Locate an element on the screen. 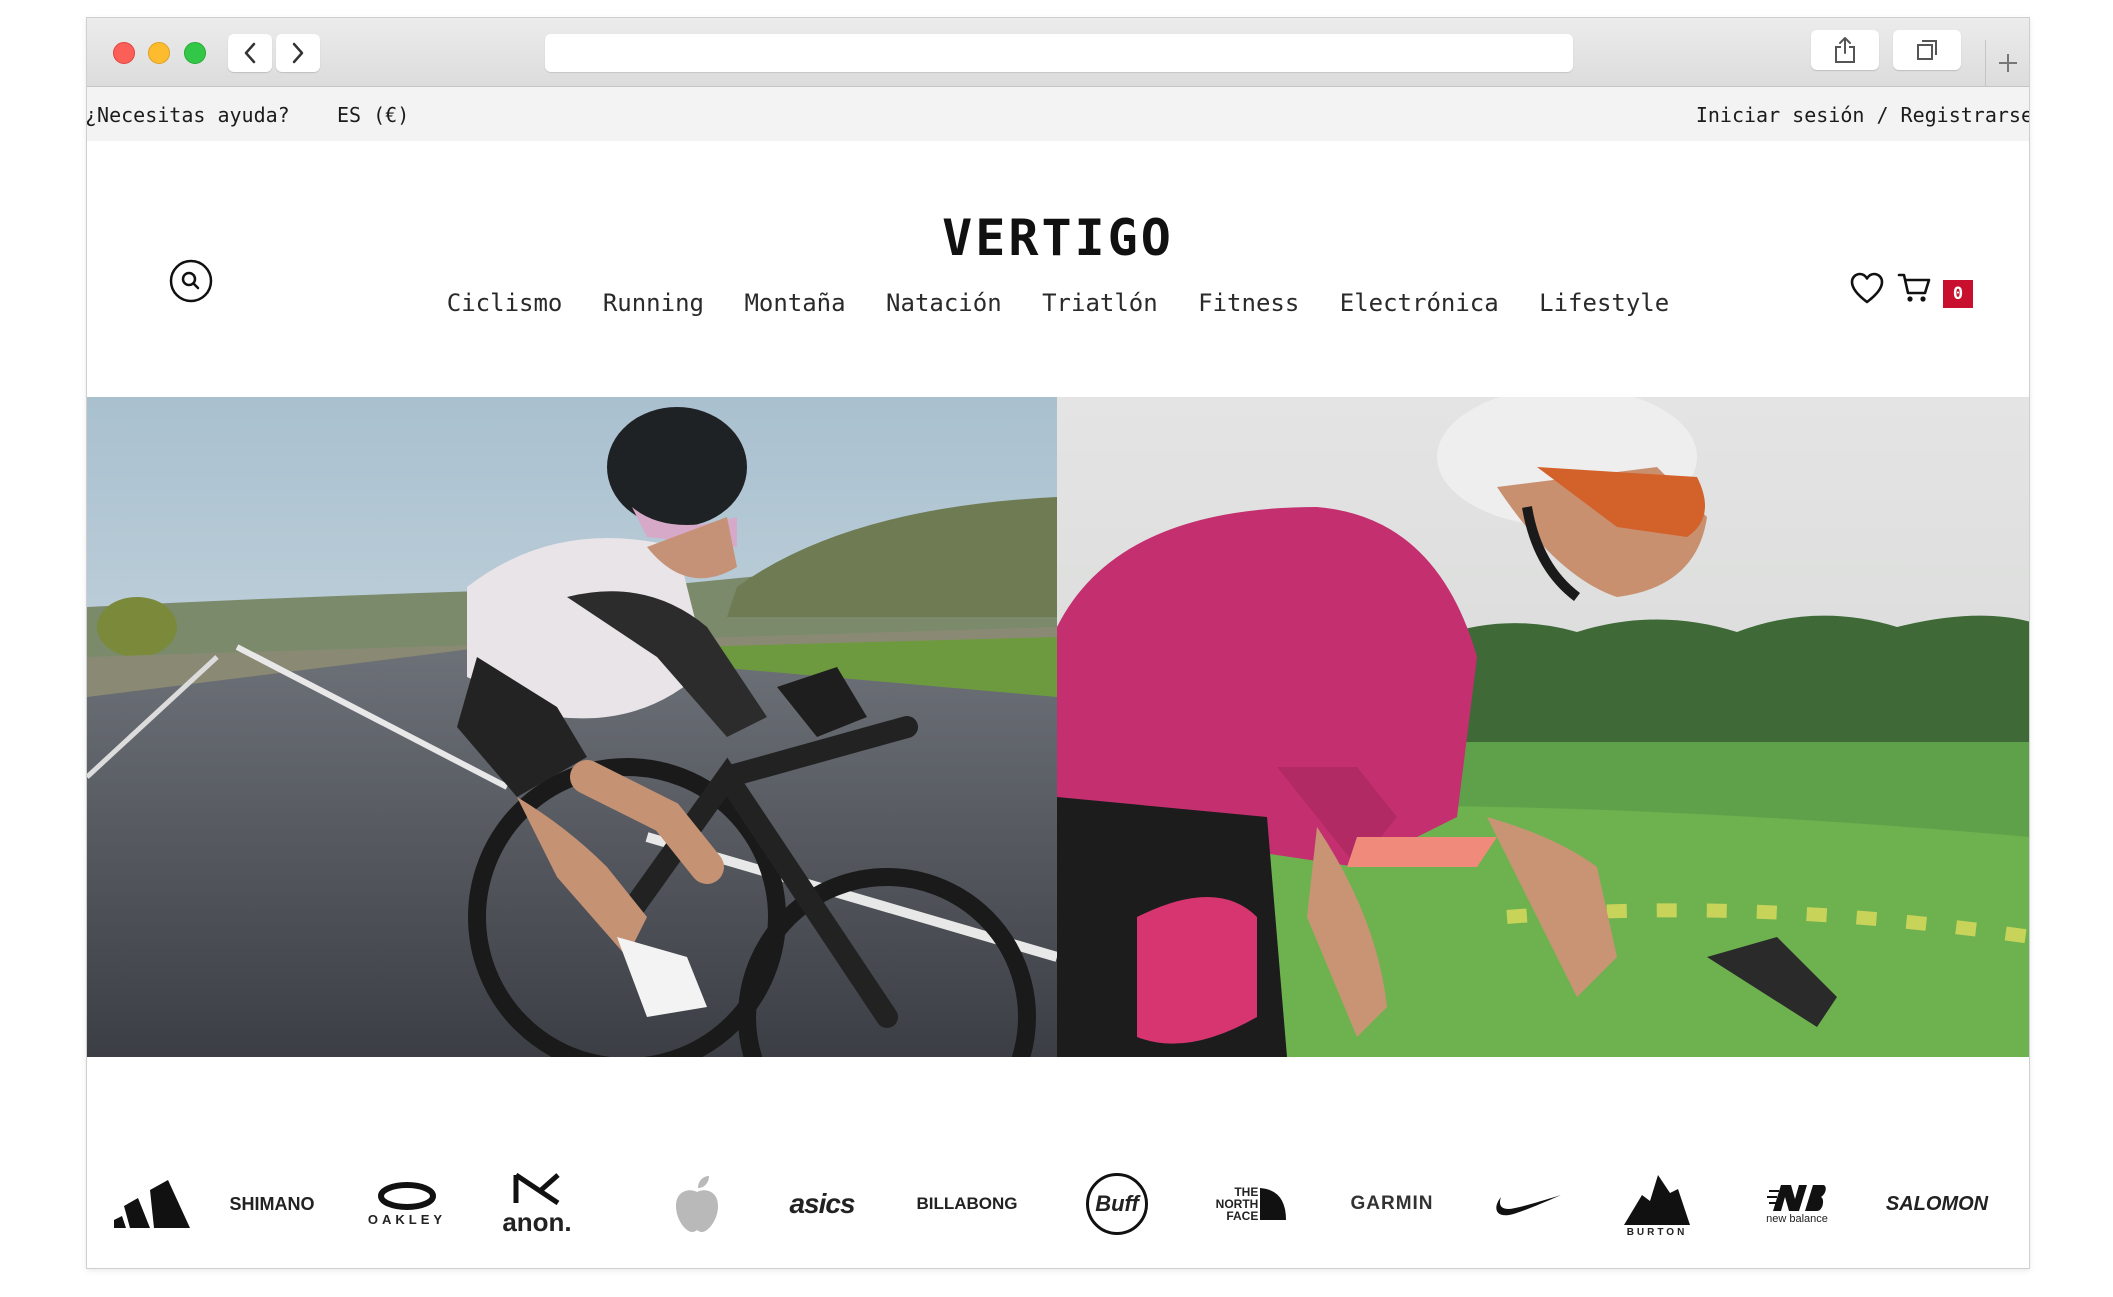 The image size is (2113, 1297). adidas-logo-icon is located at coordinates (152, 1204).